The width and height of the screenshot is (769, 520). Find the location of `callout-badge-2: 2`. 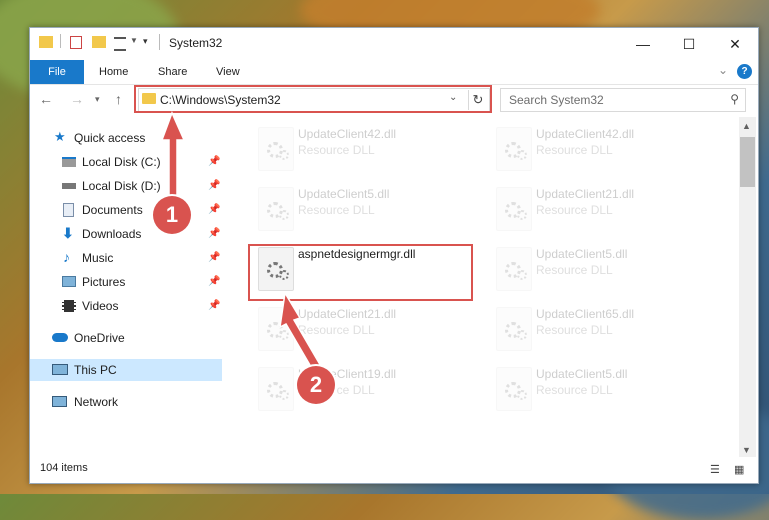

callout-badge-2: 2 is located at coordinates (316, 385).